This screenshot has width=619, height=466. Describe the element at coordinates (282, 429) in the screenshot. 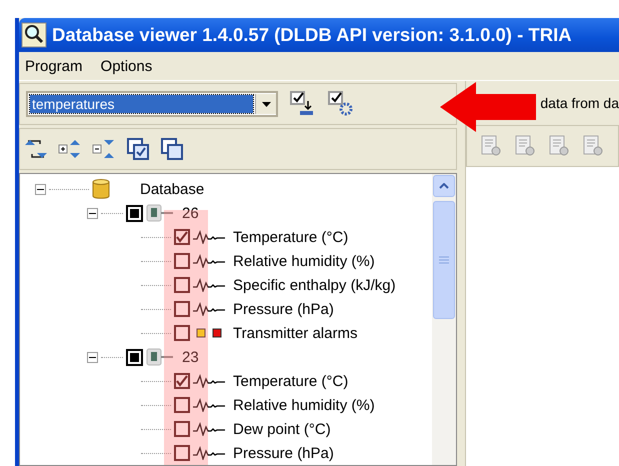

I see `channel-label: Dew point (°C)` at that location.